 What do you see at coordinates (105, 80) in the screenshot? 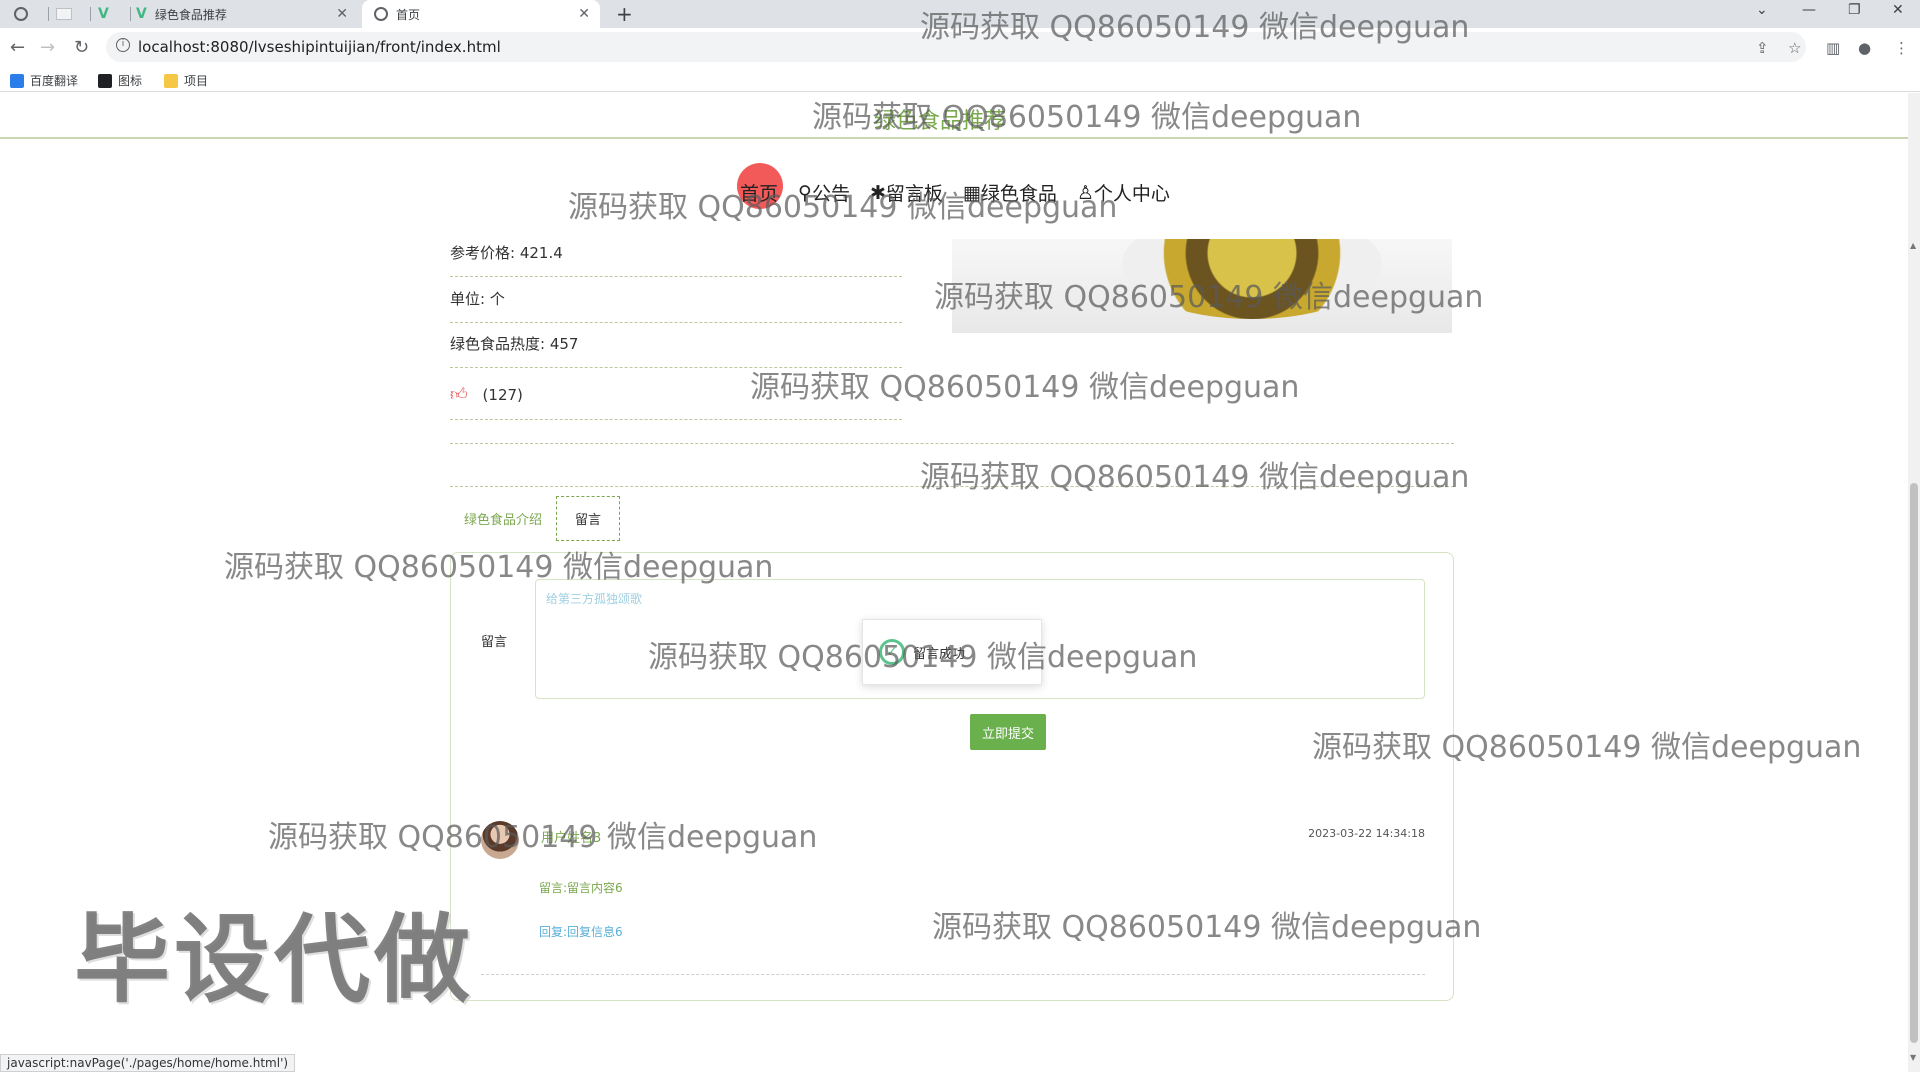
I see `image-icon` at bounding box center [105, 80].